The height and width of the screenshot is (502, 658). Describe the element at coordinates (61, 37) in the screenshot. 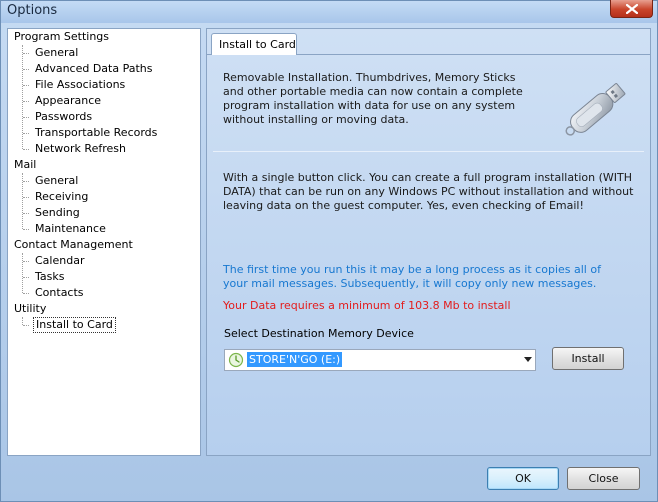

I see `tree-category-program-settings: Program Settings` at that location.